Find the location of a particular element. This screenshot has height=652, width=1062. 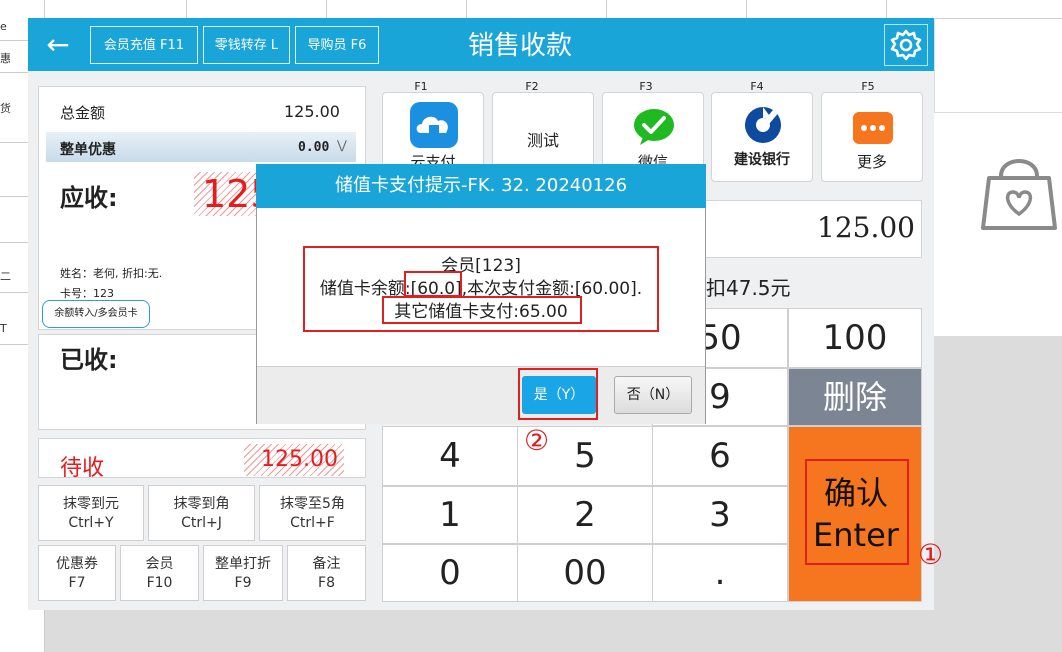

round-to-yuan-label: 抹零到元 is located at coordinates (91, 504).